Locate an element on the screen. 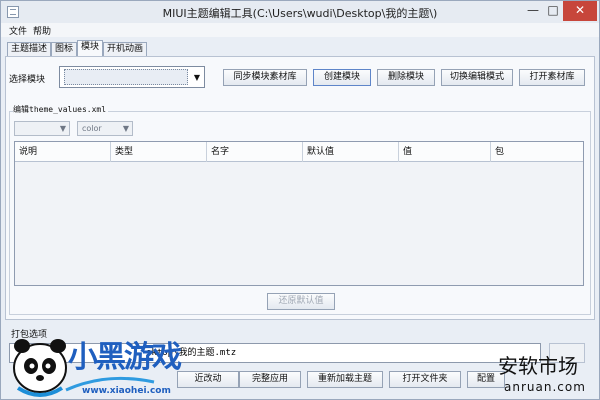 The height and width of the screenshot is (400, 600). column-header-name: 名字 is located at coordinates (255, 152).